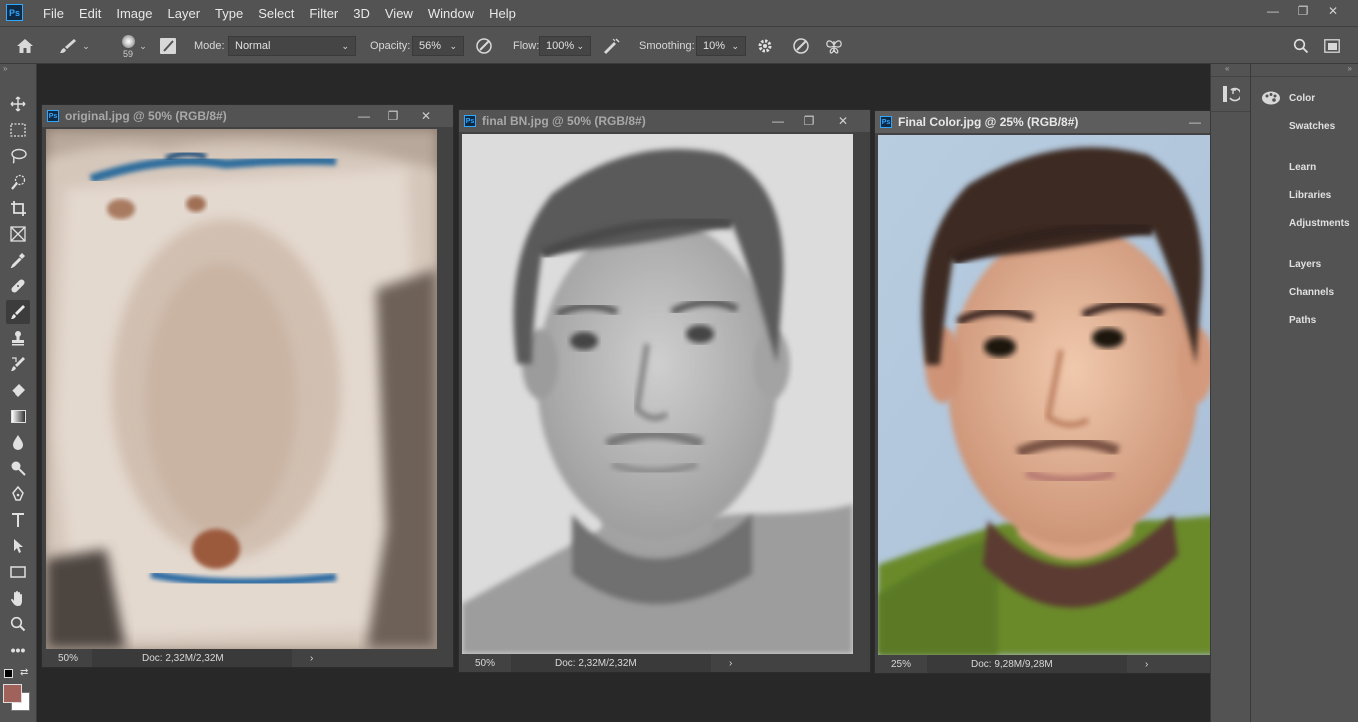 This screenshot has height=722, width=1358. I want to click on history-brush-icon, so click(18, 364).